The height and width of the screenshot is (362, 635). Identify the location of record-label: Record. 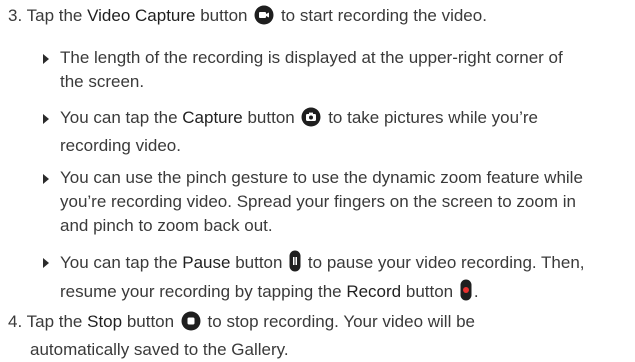
(374, 291).